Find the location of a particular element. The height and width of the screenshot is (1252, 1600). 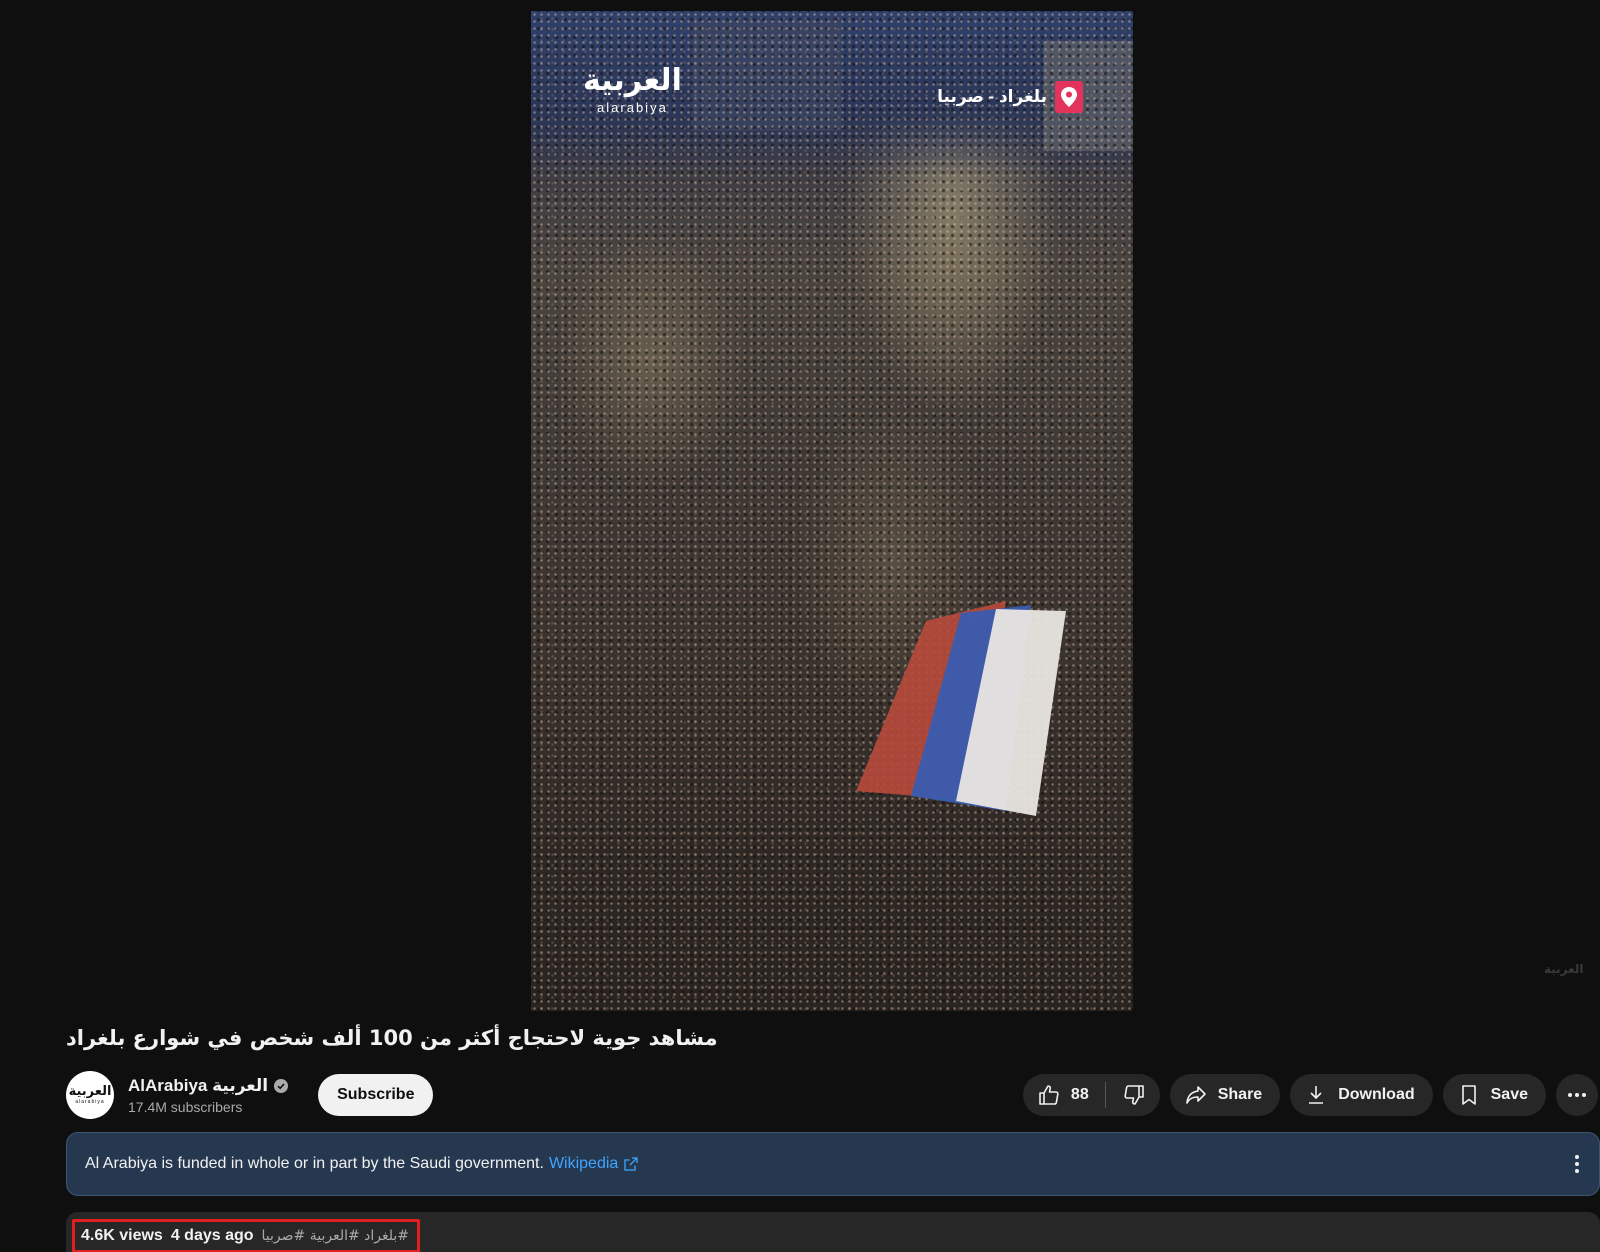

action-bar: 88 Share Download Save is located at coordinates (1306, 1095).